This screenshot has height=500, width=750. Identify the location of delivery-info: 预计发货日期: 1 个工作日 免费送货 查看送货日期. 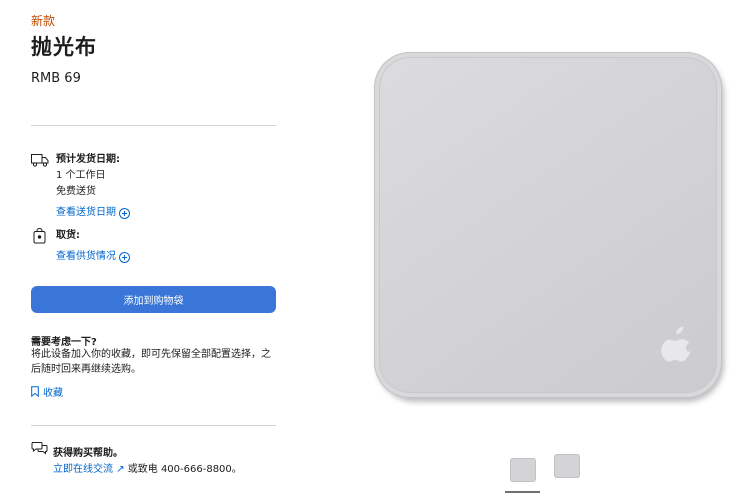
(153, 185).